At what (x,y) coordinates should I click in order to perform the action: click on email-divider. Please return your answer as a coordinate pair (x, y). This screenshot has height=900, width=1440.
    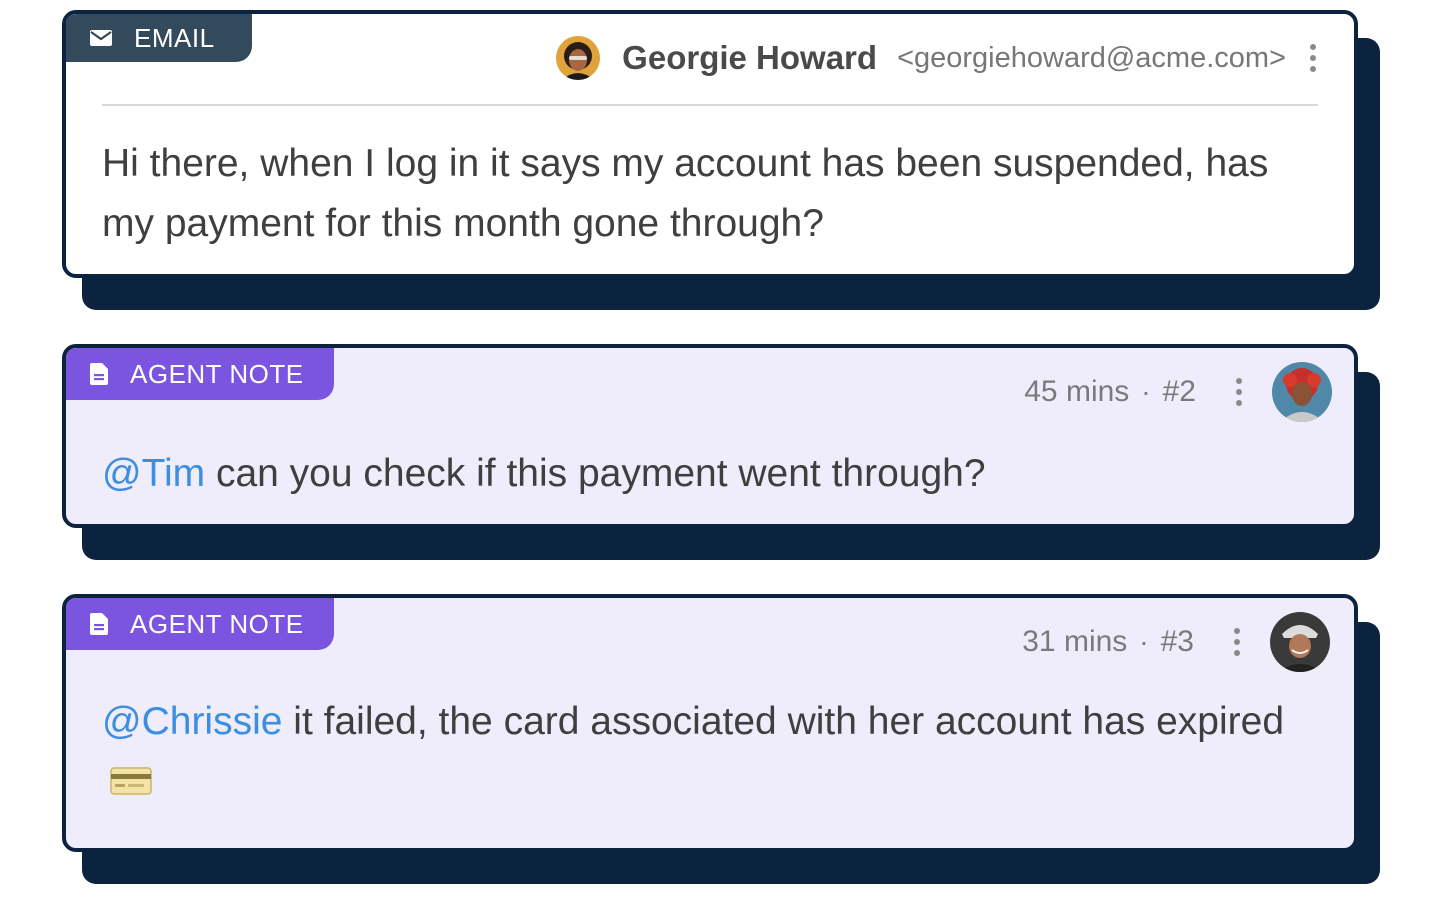
    Looking at the image, I should click on (710, 105).